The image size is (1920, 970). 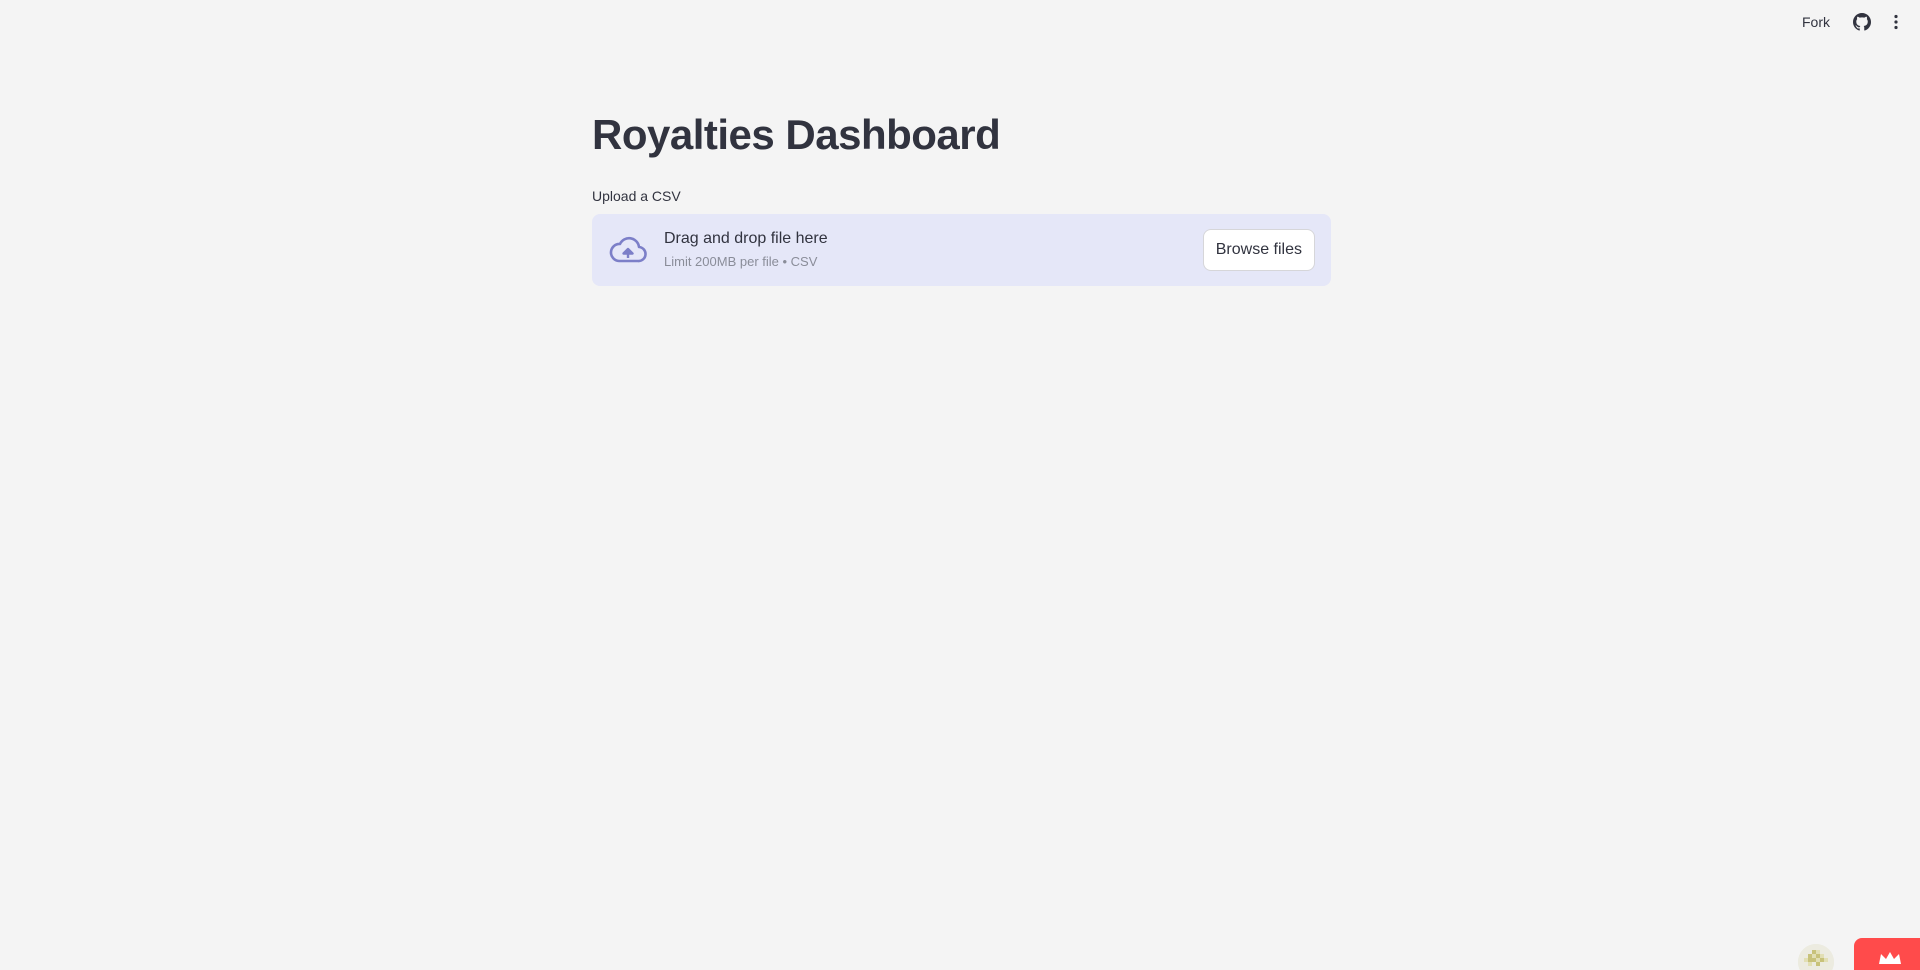 What do you see at coordinates (628, 250) in the screenshot?
I see `cloud-upload-icon` at bounding box center [628, 250].